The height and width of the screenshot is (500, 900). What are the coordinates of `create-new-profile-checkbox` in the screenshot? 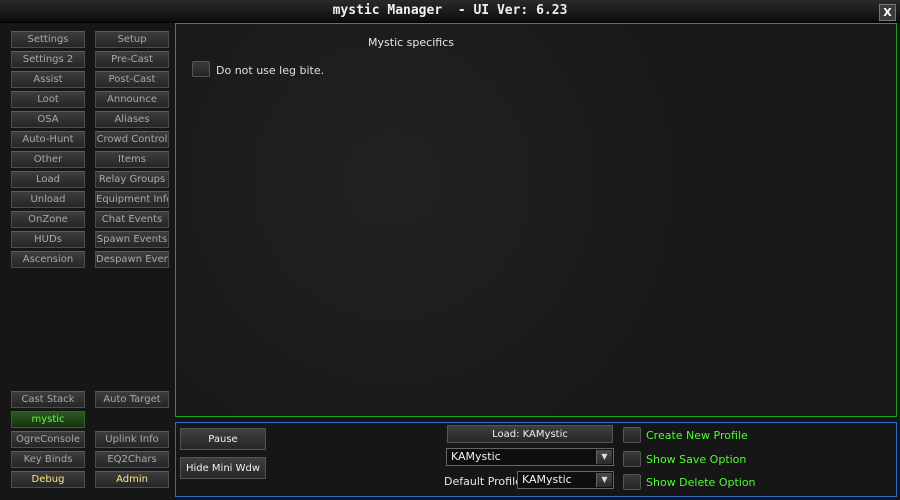 It's located at (632, 435).